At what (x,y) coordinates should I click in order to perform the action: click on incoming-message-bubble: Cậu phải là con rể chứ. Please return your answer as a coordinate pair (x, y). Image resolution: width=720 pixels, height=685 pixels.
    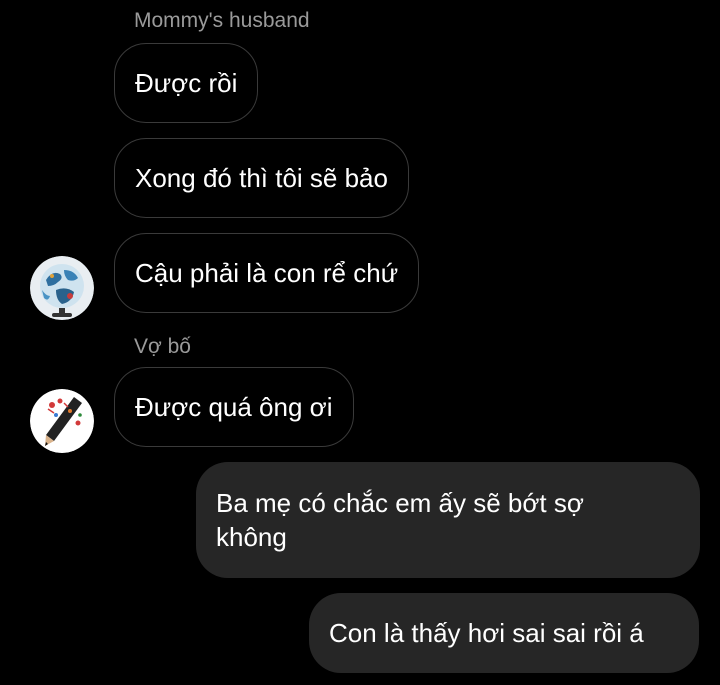
    Looking at the image, I should click on (267, 273).